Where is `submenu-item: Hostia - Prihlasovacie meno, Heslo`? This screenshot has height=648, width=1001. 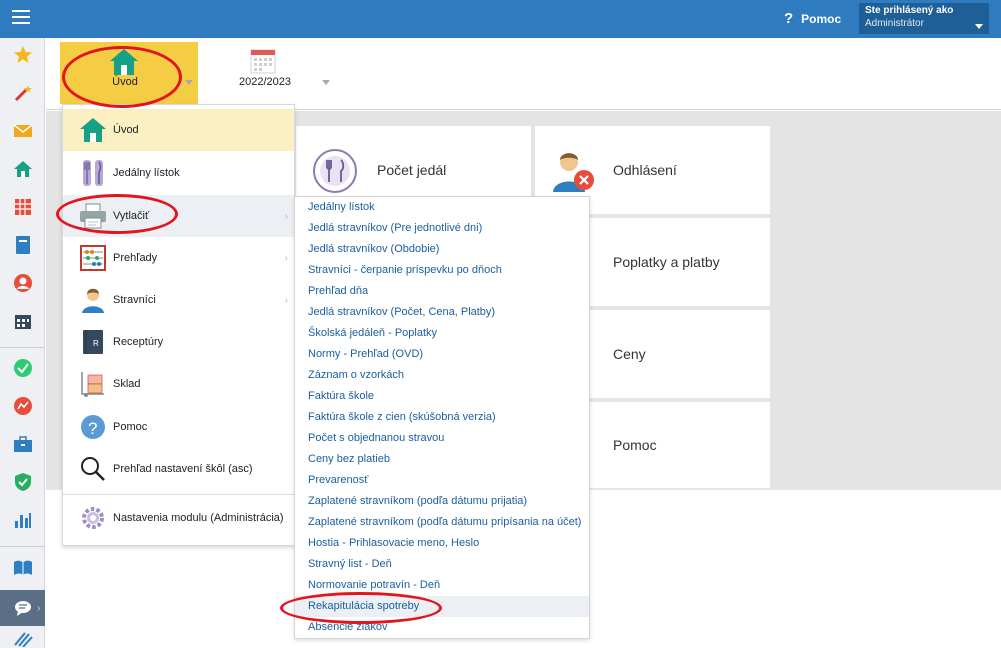
submenu-item: Hostia - Prihlasovacie meno, Heslo is located at coordinates (442, 543).